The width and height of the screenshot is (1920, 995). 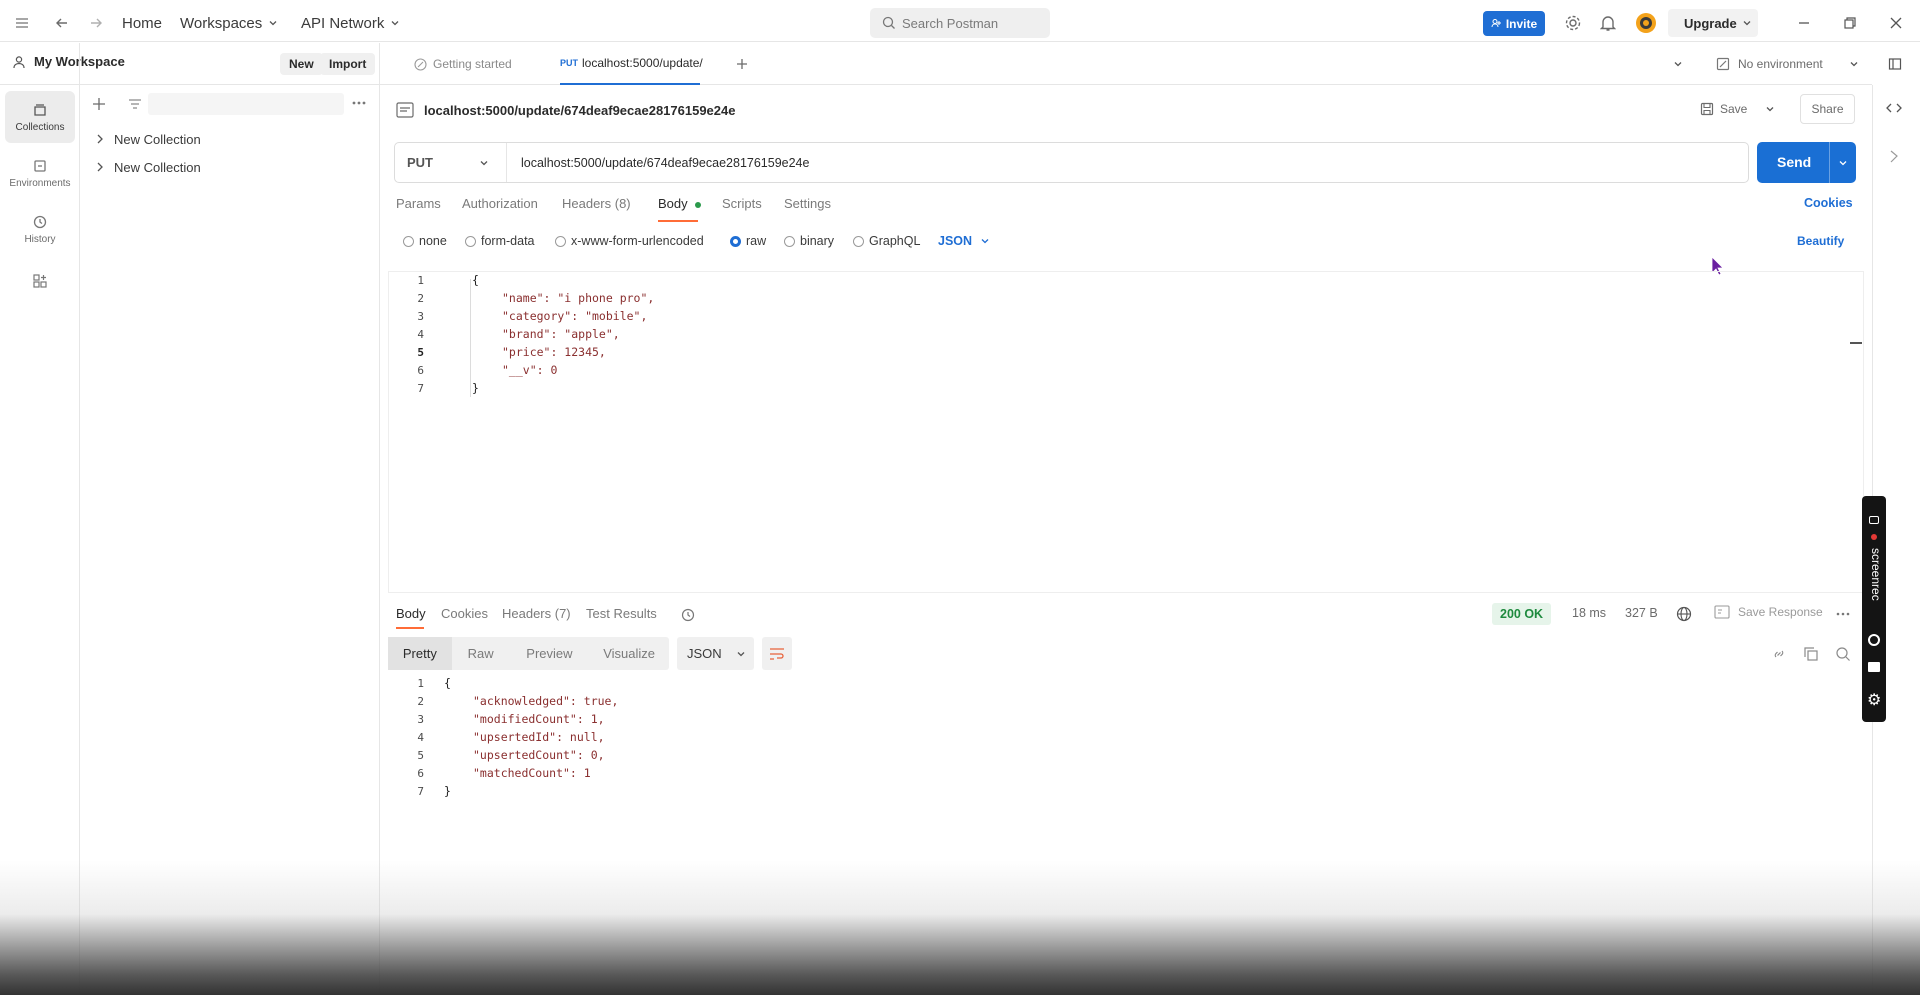 I want to click on invite-button: Invite, so click(x=1514, y=23).